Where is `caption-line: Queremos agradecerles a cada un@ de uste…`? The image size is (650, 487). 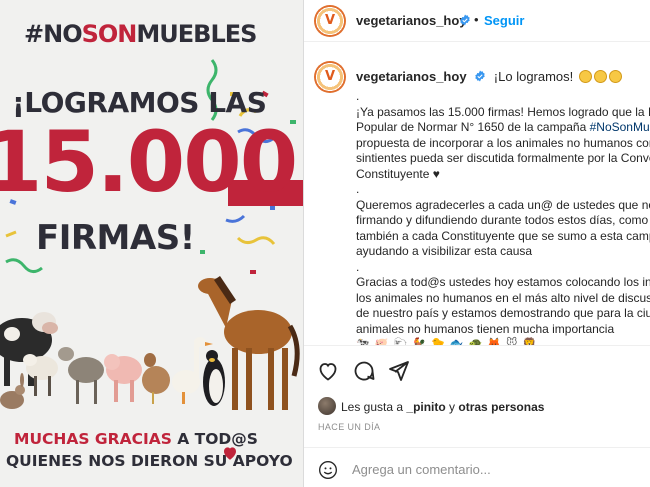
caption-line: Queremos agradecerles a cada un@ de uste… is located at coordinates (503, 204).